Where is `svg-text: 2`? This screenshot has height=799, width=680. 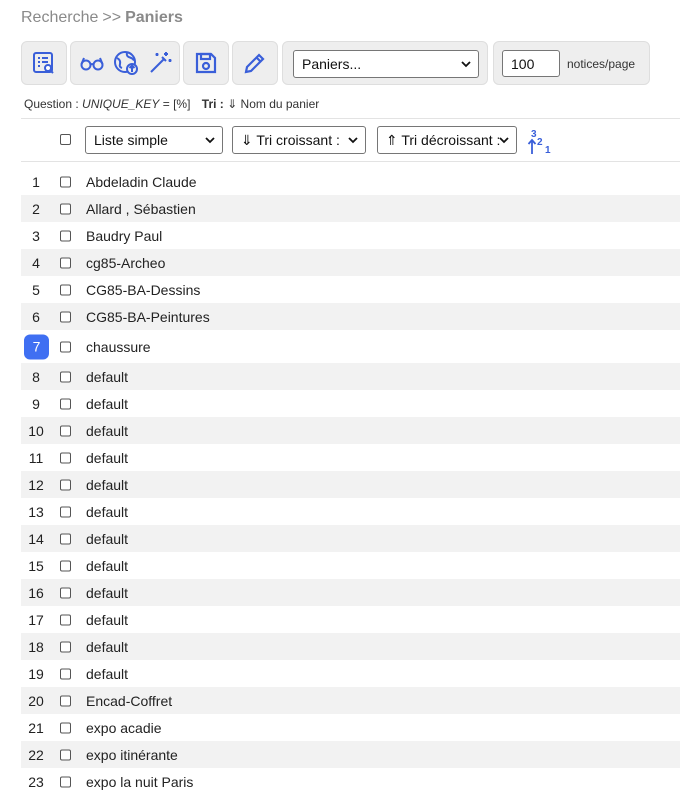
svg-text: 2 is located at coordinates (540, 142).